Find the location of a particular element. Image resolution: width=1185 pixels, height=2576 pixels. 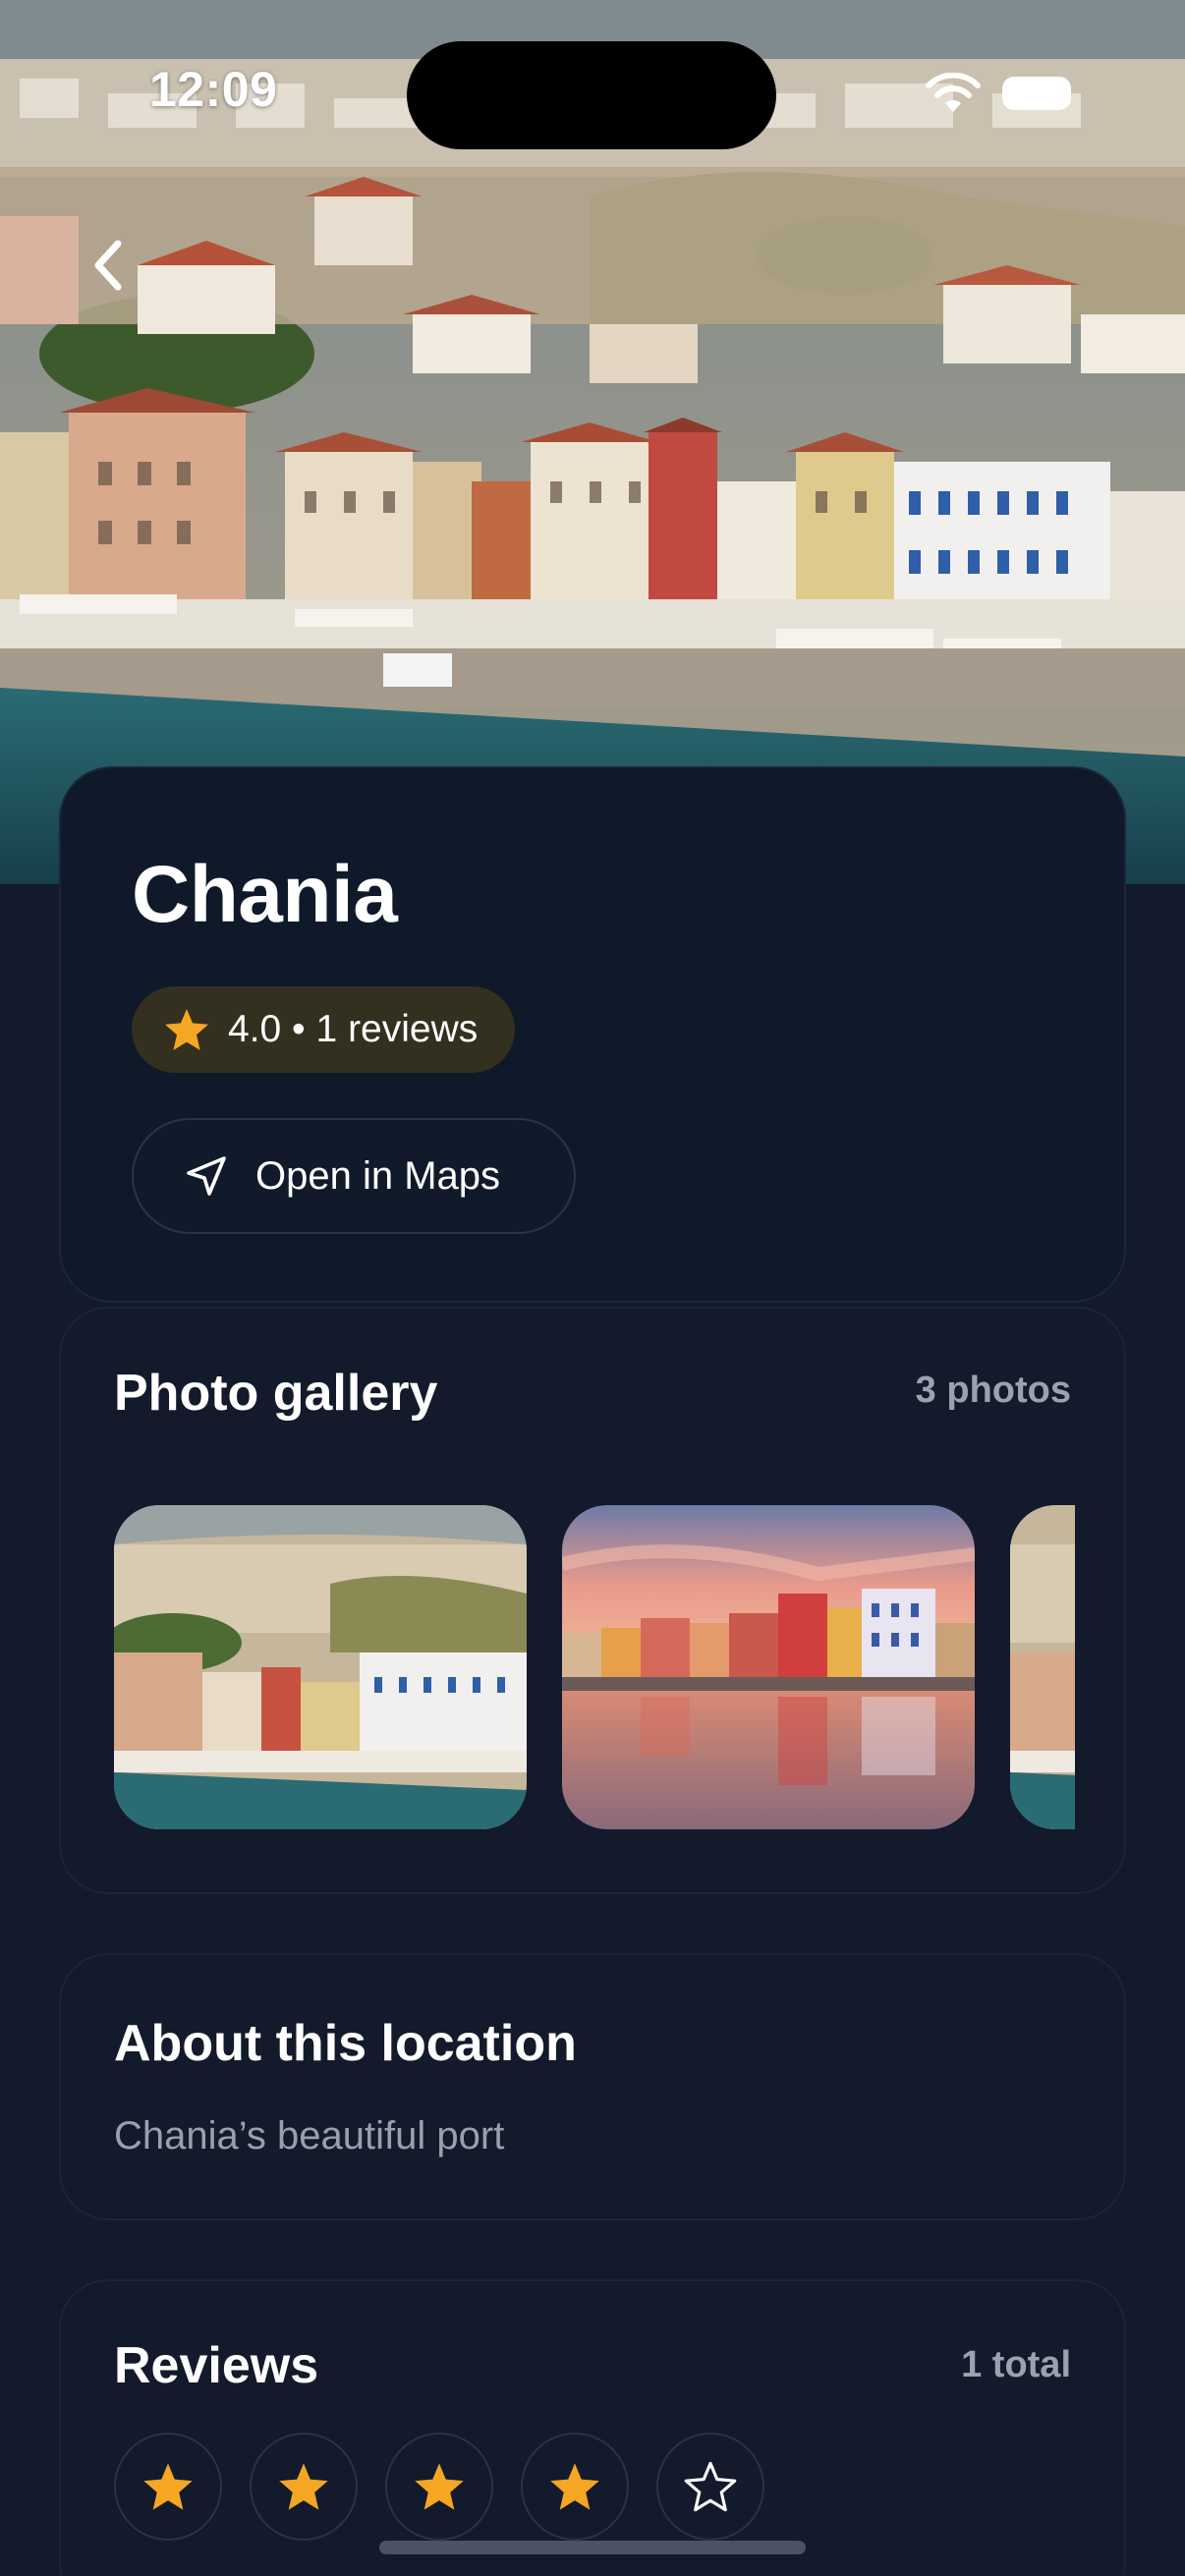

rating-badge: 4.0 • 1 reviews is located at coordinates (324, 1029).